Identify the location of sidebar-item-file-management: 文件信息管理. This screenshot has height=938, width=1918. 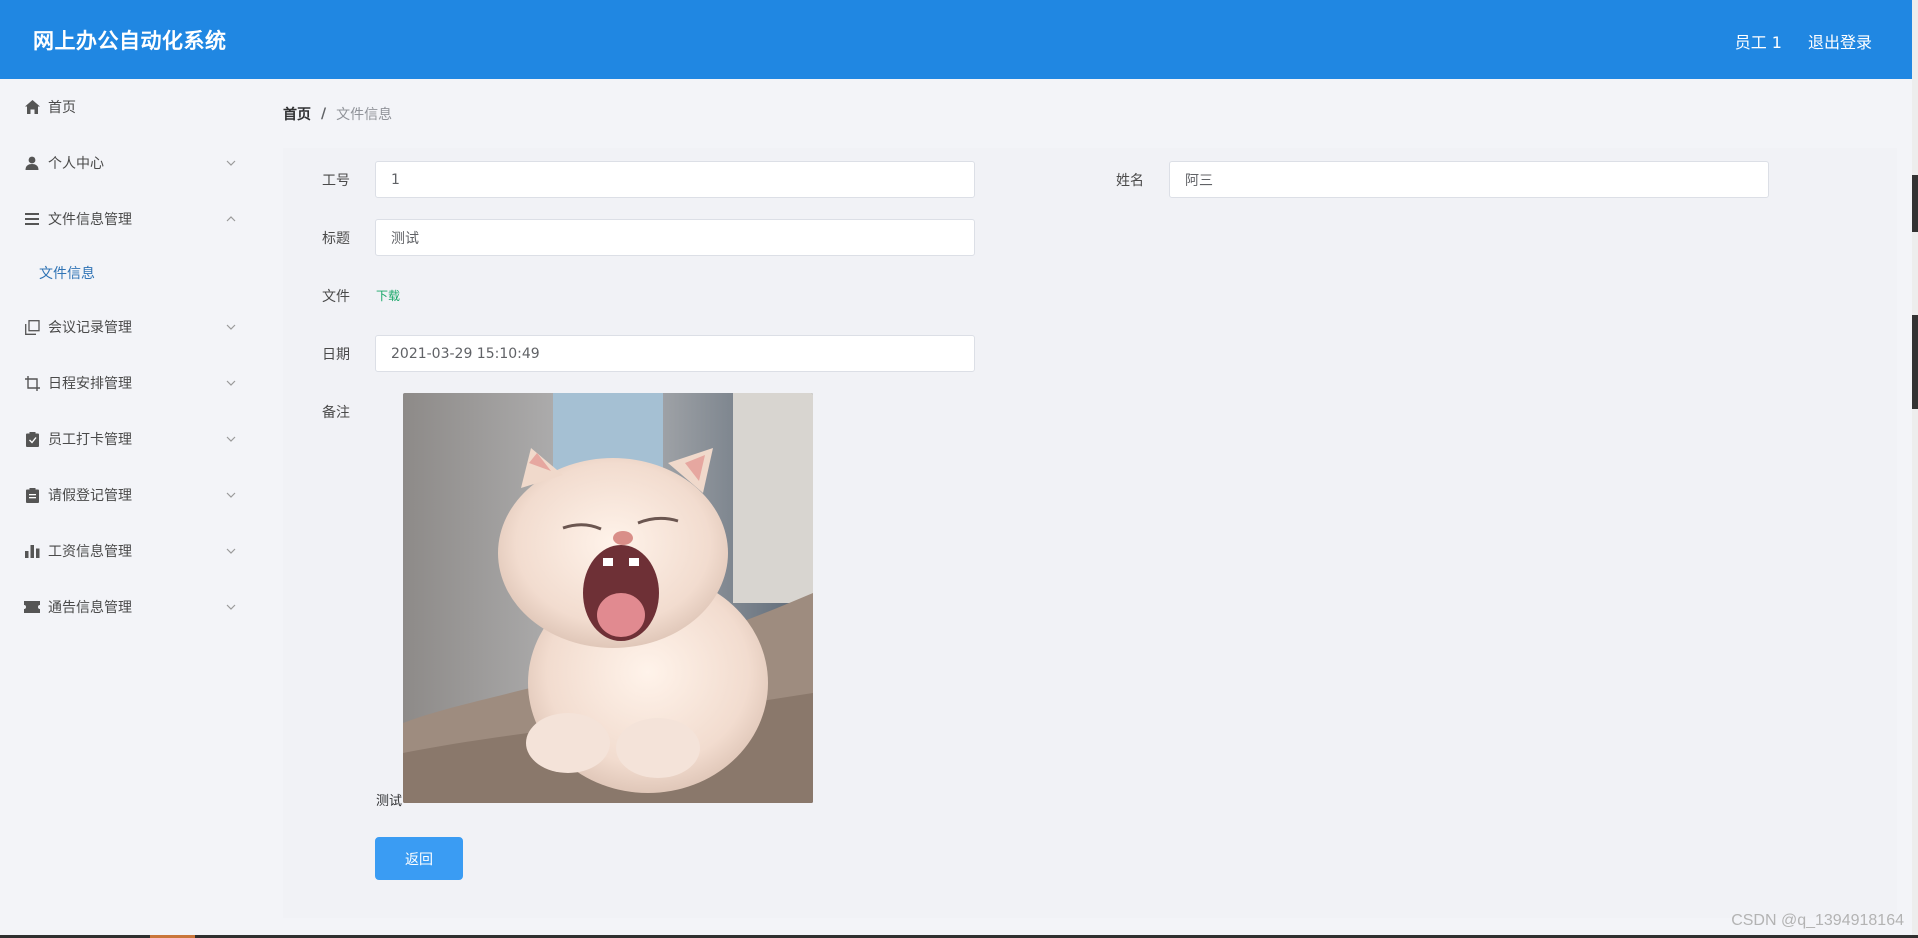
(129, 219).